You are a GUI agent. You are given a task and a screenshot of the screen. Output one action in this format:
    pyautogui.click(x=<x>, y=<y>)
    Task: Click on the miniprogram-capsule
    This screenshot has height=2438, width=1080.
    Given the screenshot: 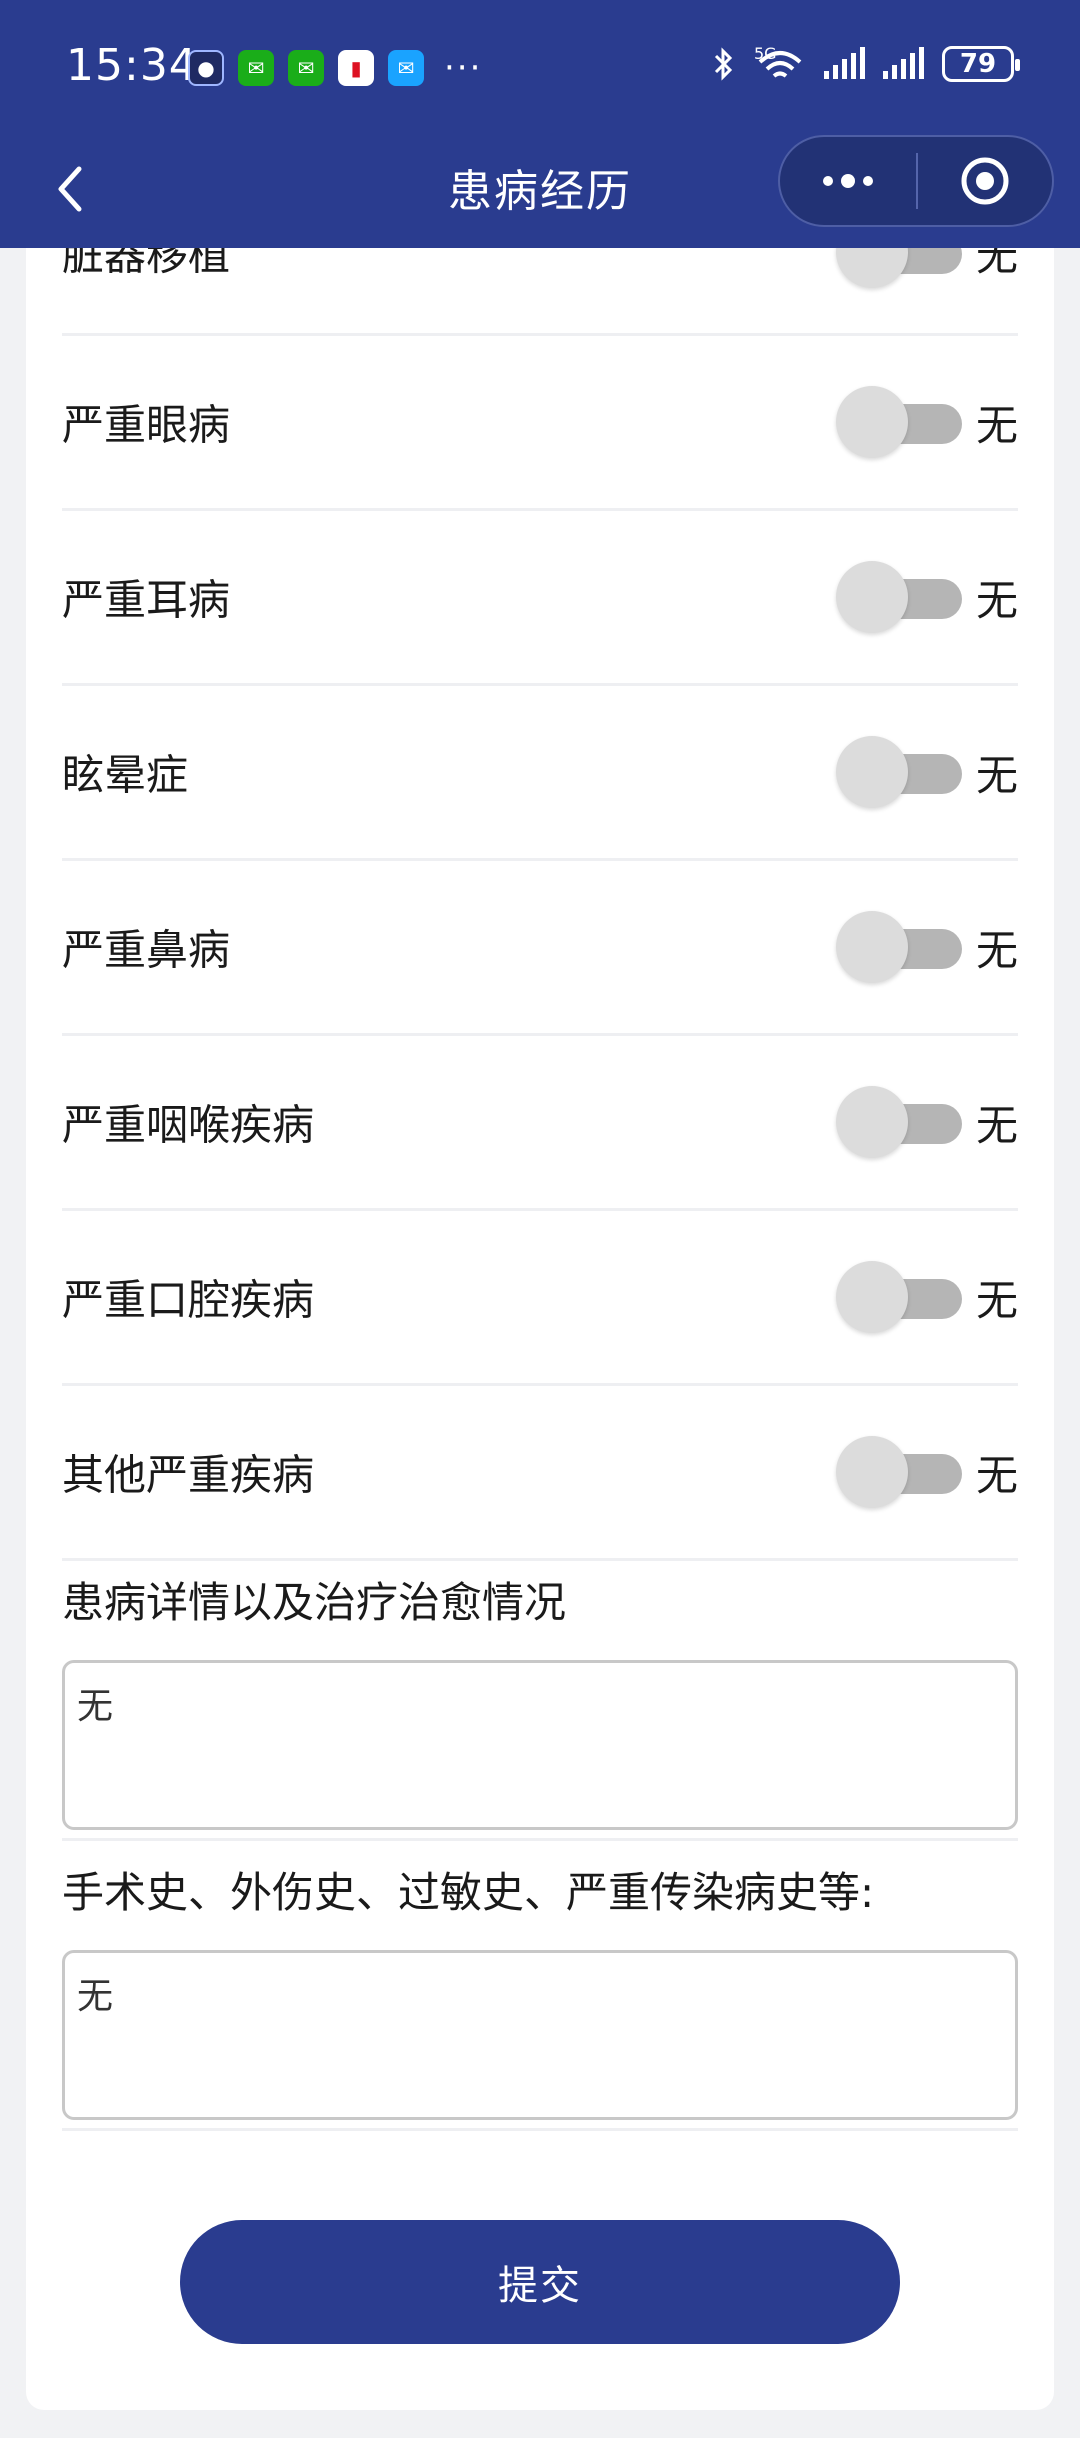 What is the action you would take?
    pyautogui.click(x=916, y=181)
    